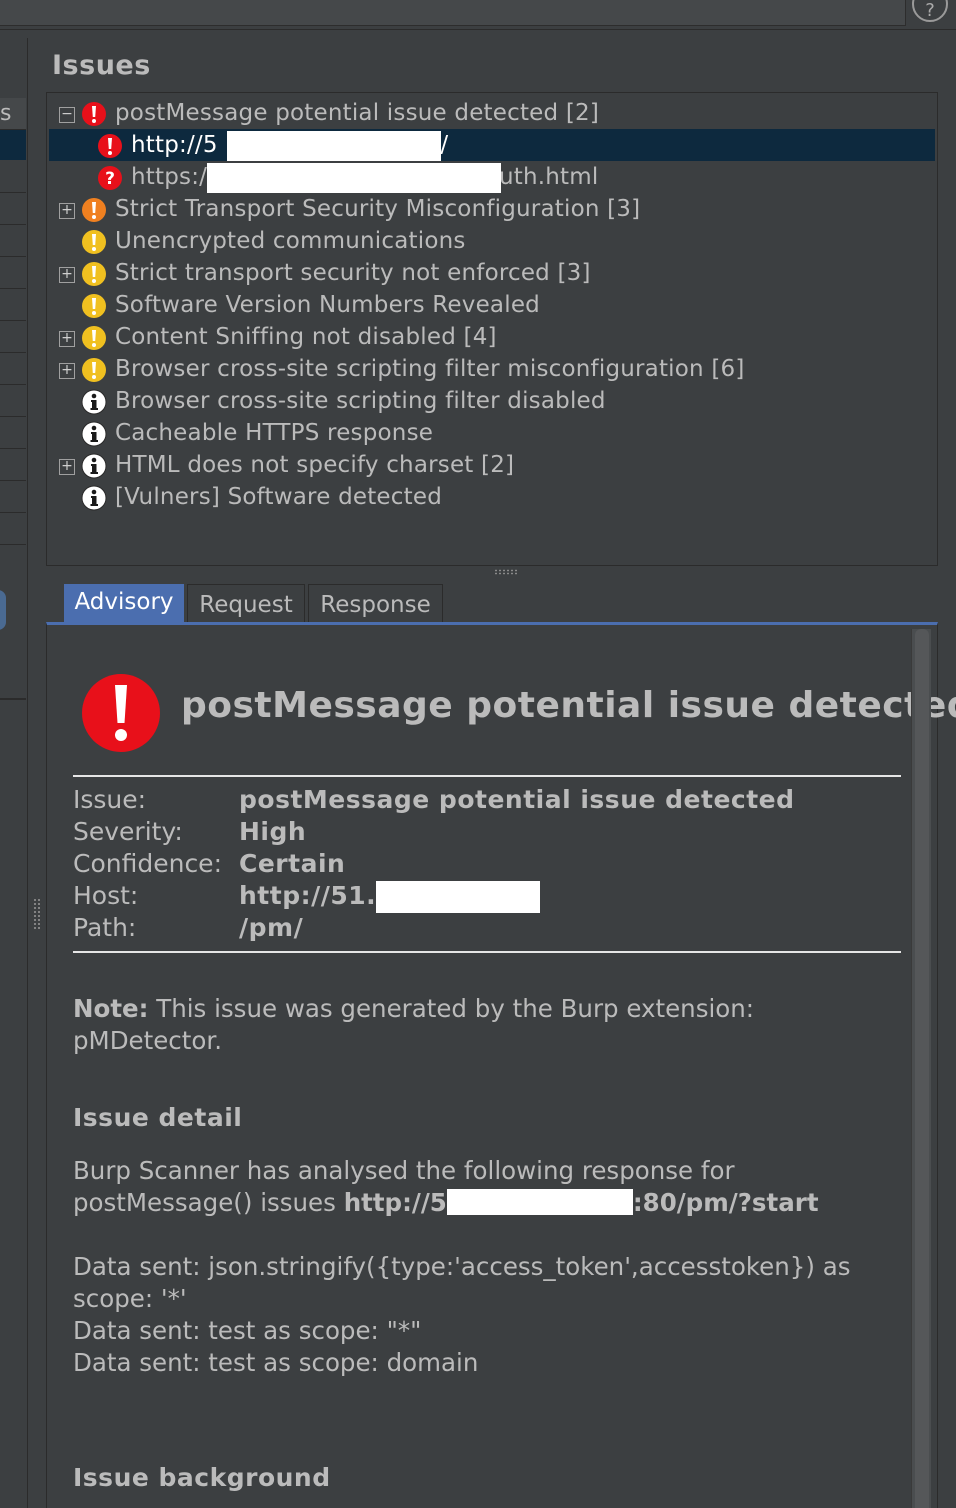 The image size is (956, 1508). What do you see at coordinates (306, 337) in the screenshot?
I see `issue-tree-label: Content Sniffing not disabled [4]` at bounding box center [306, 337].